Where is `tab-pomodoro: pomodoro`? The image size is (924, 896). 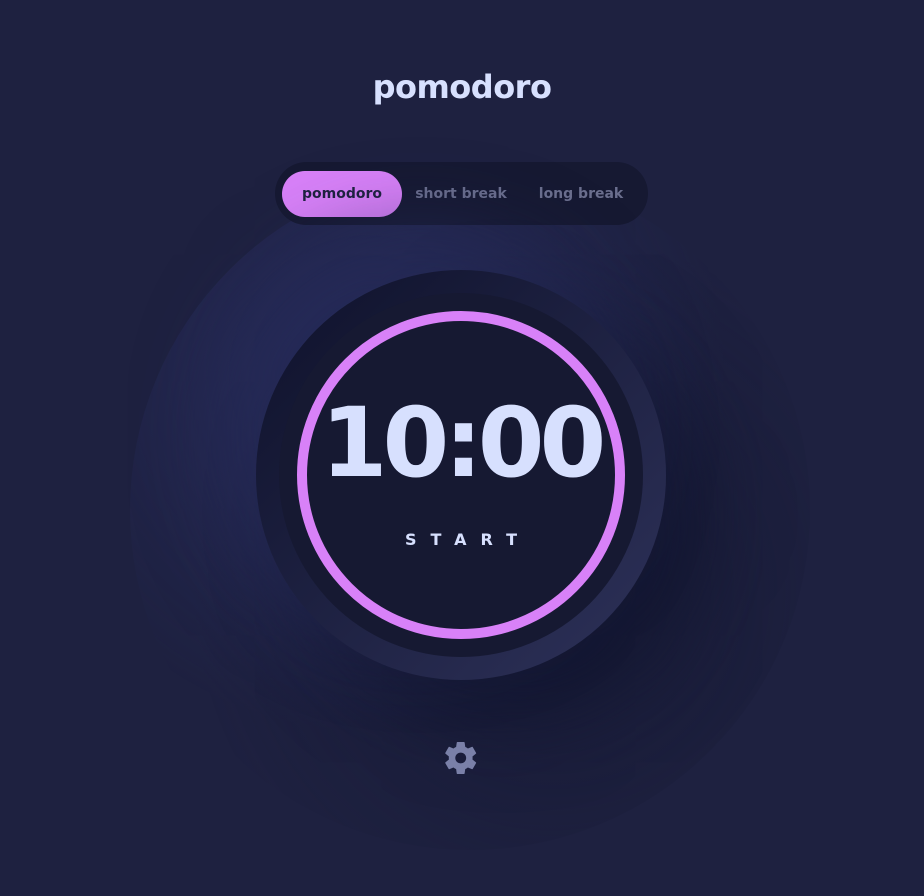 tab-pomodoro: pomodoro is located at coordinates (342, 194).